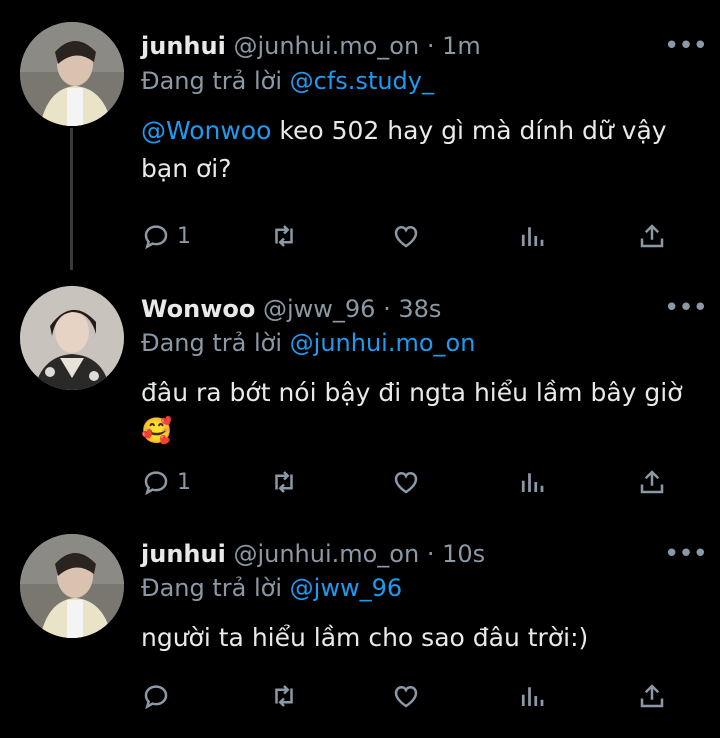 The height and width of the screenshot is (738, 720). I want to click on timestamp: 38s, so click(419, 309).